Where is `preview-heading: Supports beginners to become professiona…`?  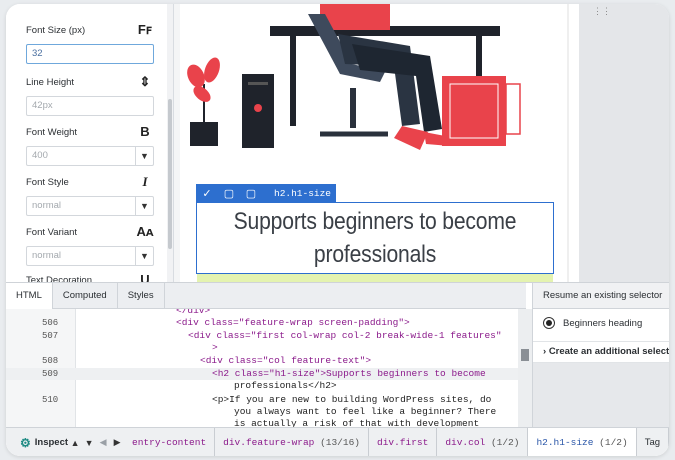 preview-heading: Supports beginners to become professiona… is located at coordinates (374, 238).